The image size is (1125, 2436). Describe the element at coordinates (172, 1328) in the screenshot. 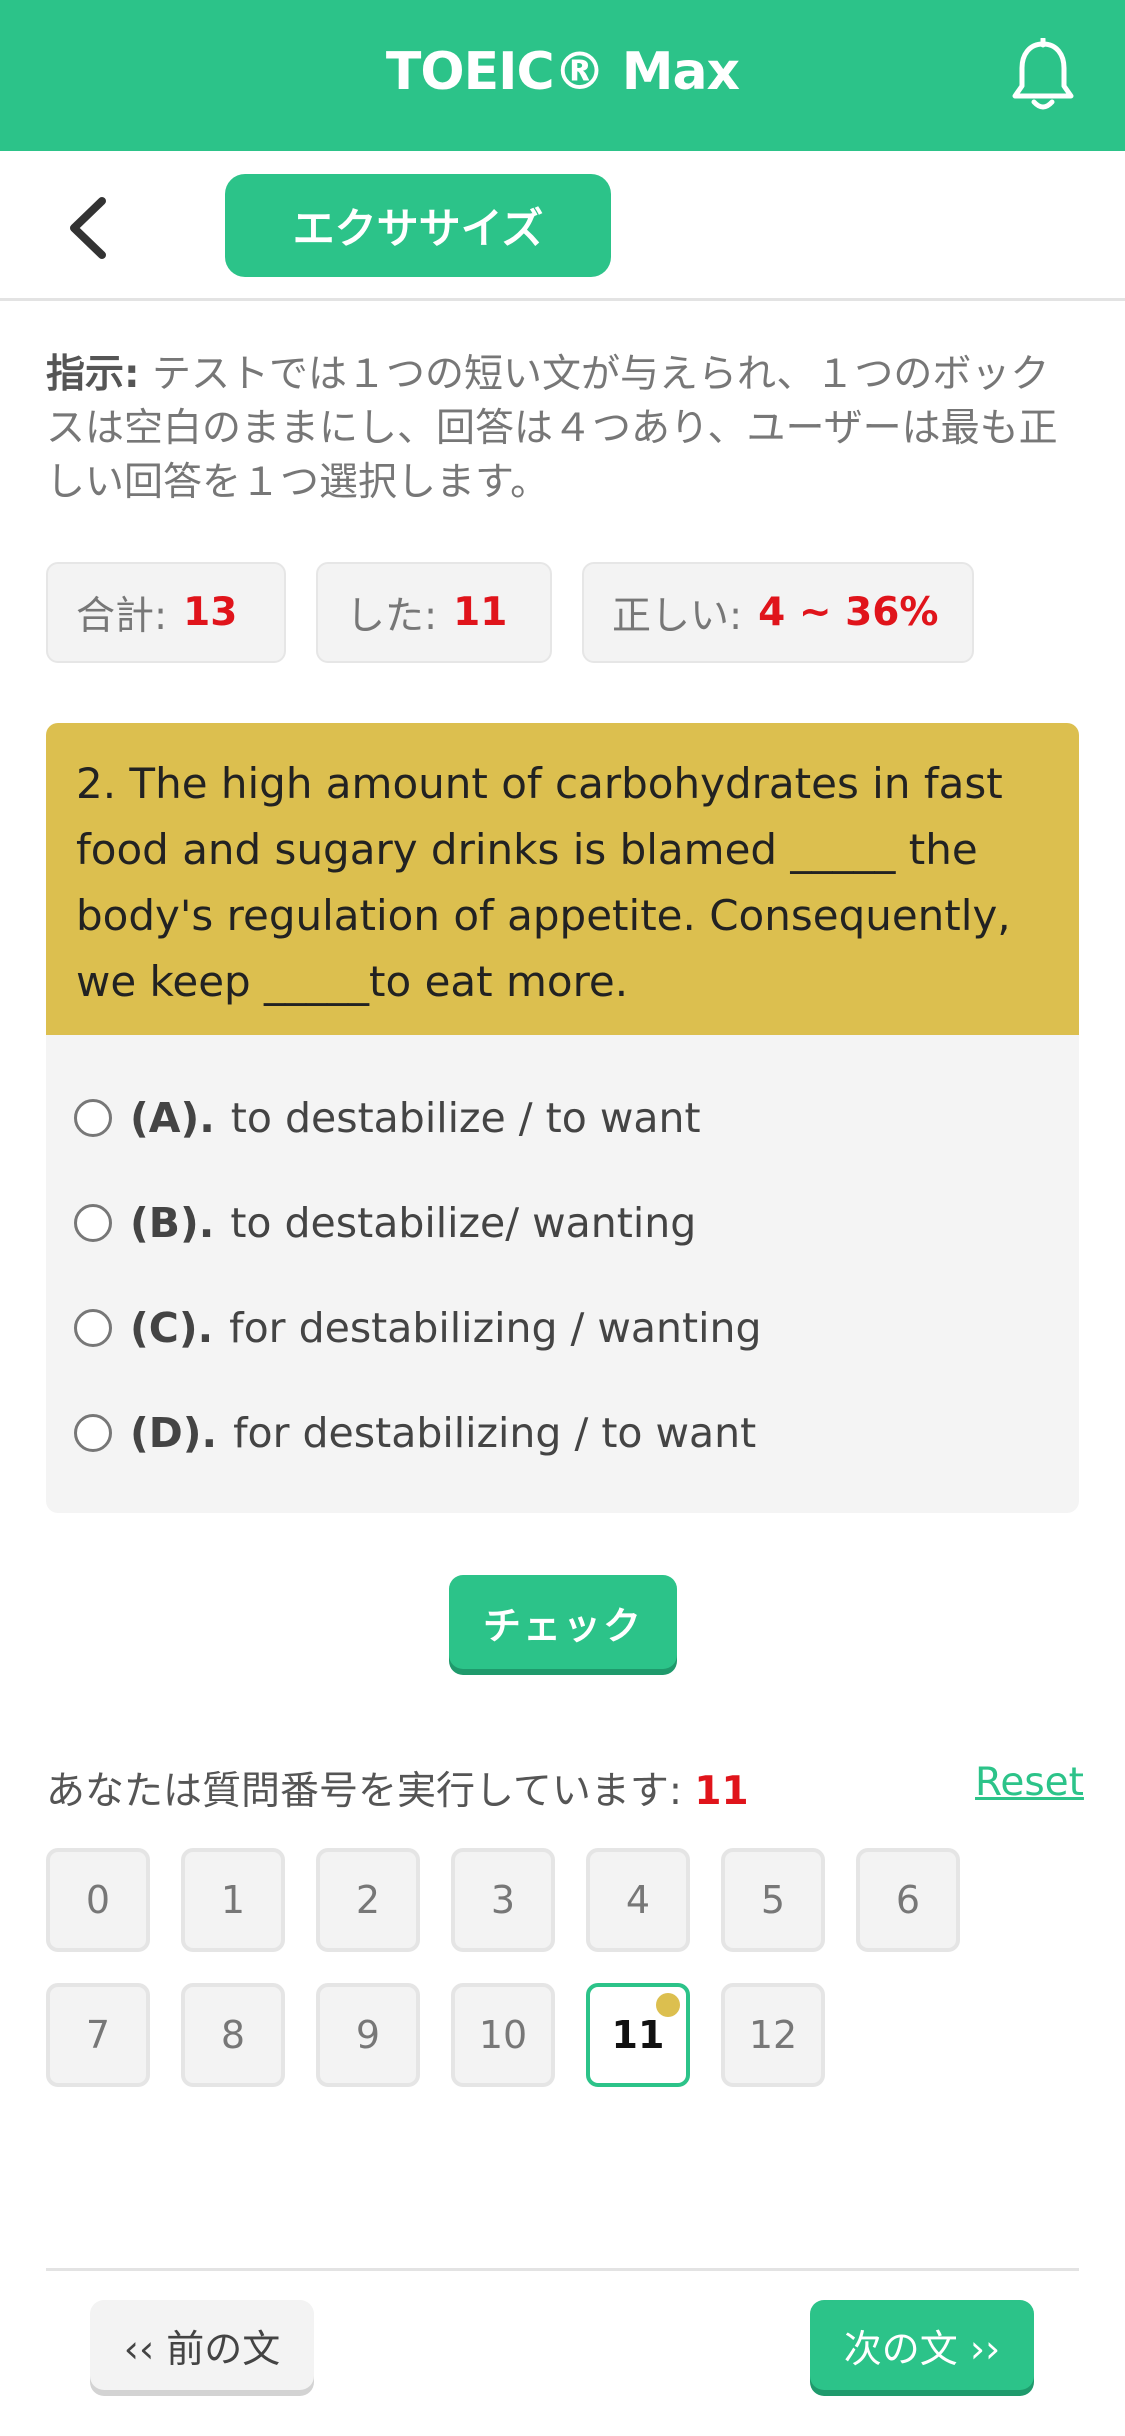

I see `option-letter: (C).` at that location.